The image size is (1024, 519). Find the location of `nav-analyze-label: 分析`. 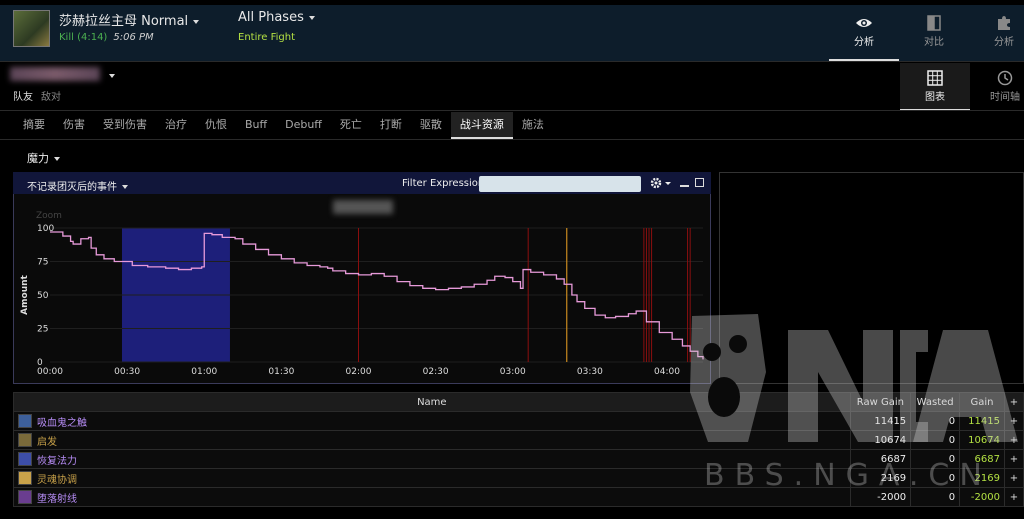

nav-analyze-label: 分析 is located at coordinates (864, 42).